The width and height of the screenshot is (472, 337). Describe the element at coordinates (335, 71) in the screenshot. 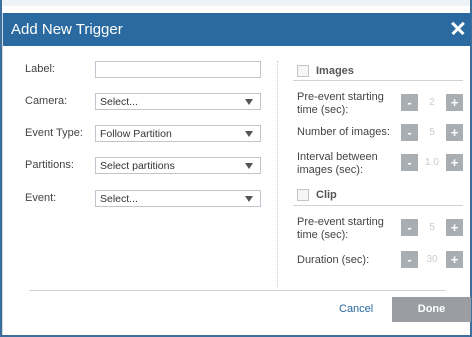

I see `images-section-title: Images` at that location.